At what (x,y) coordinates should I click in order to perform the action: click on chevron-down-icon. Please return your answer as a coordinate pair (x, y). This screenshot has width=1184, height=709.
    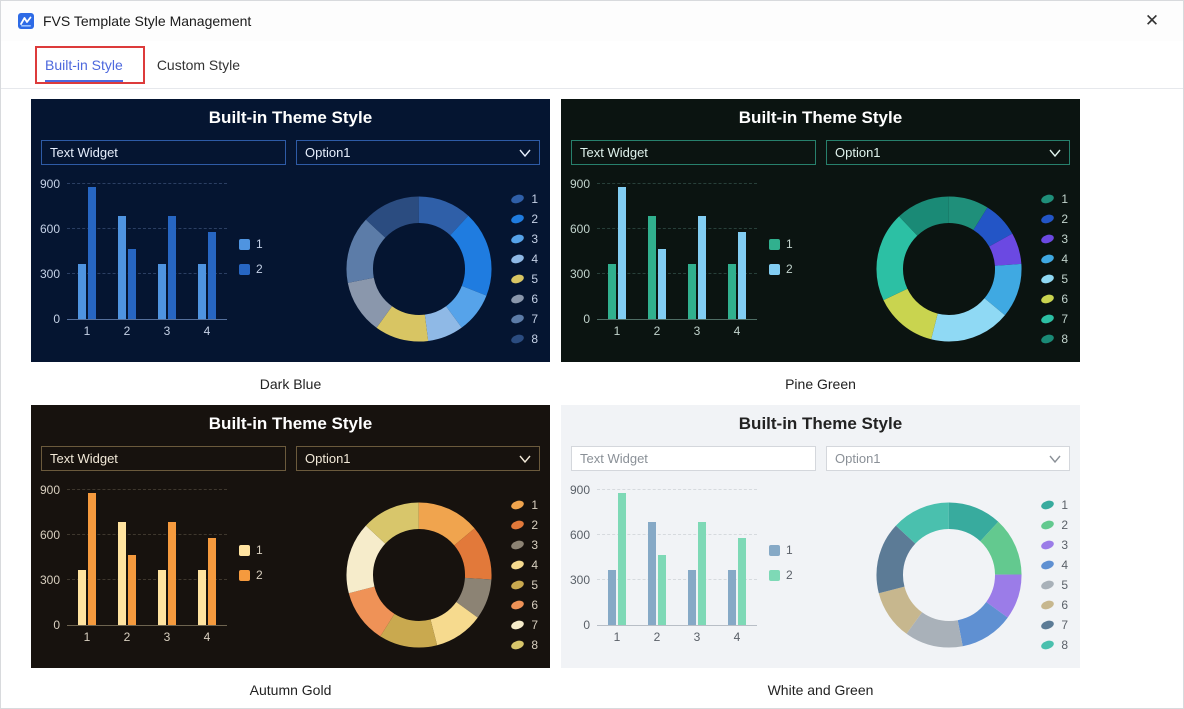
    Looking at the image, I should click on (1055, 459).